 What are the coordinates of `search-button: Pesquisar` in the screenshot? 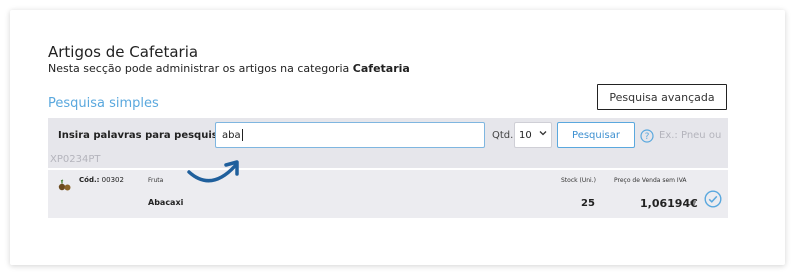 It's located at (596, 135).